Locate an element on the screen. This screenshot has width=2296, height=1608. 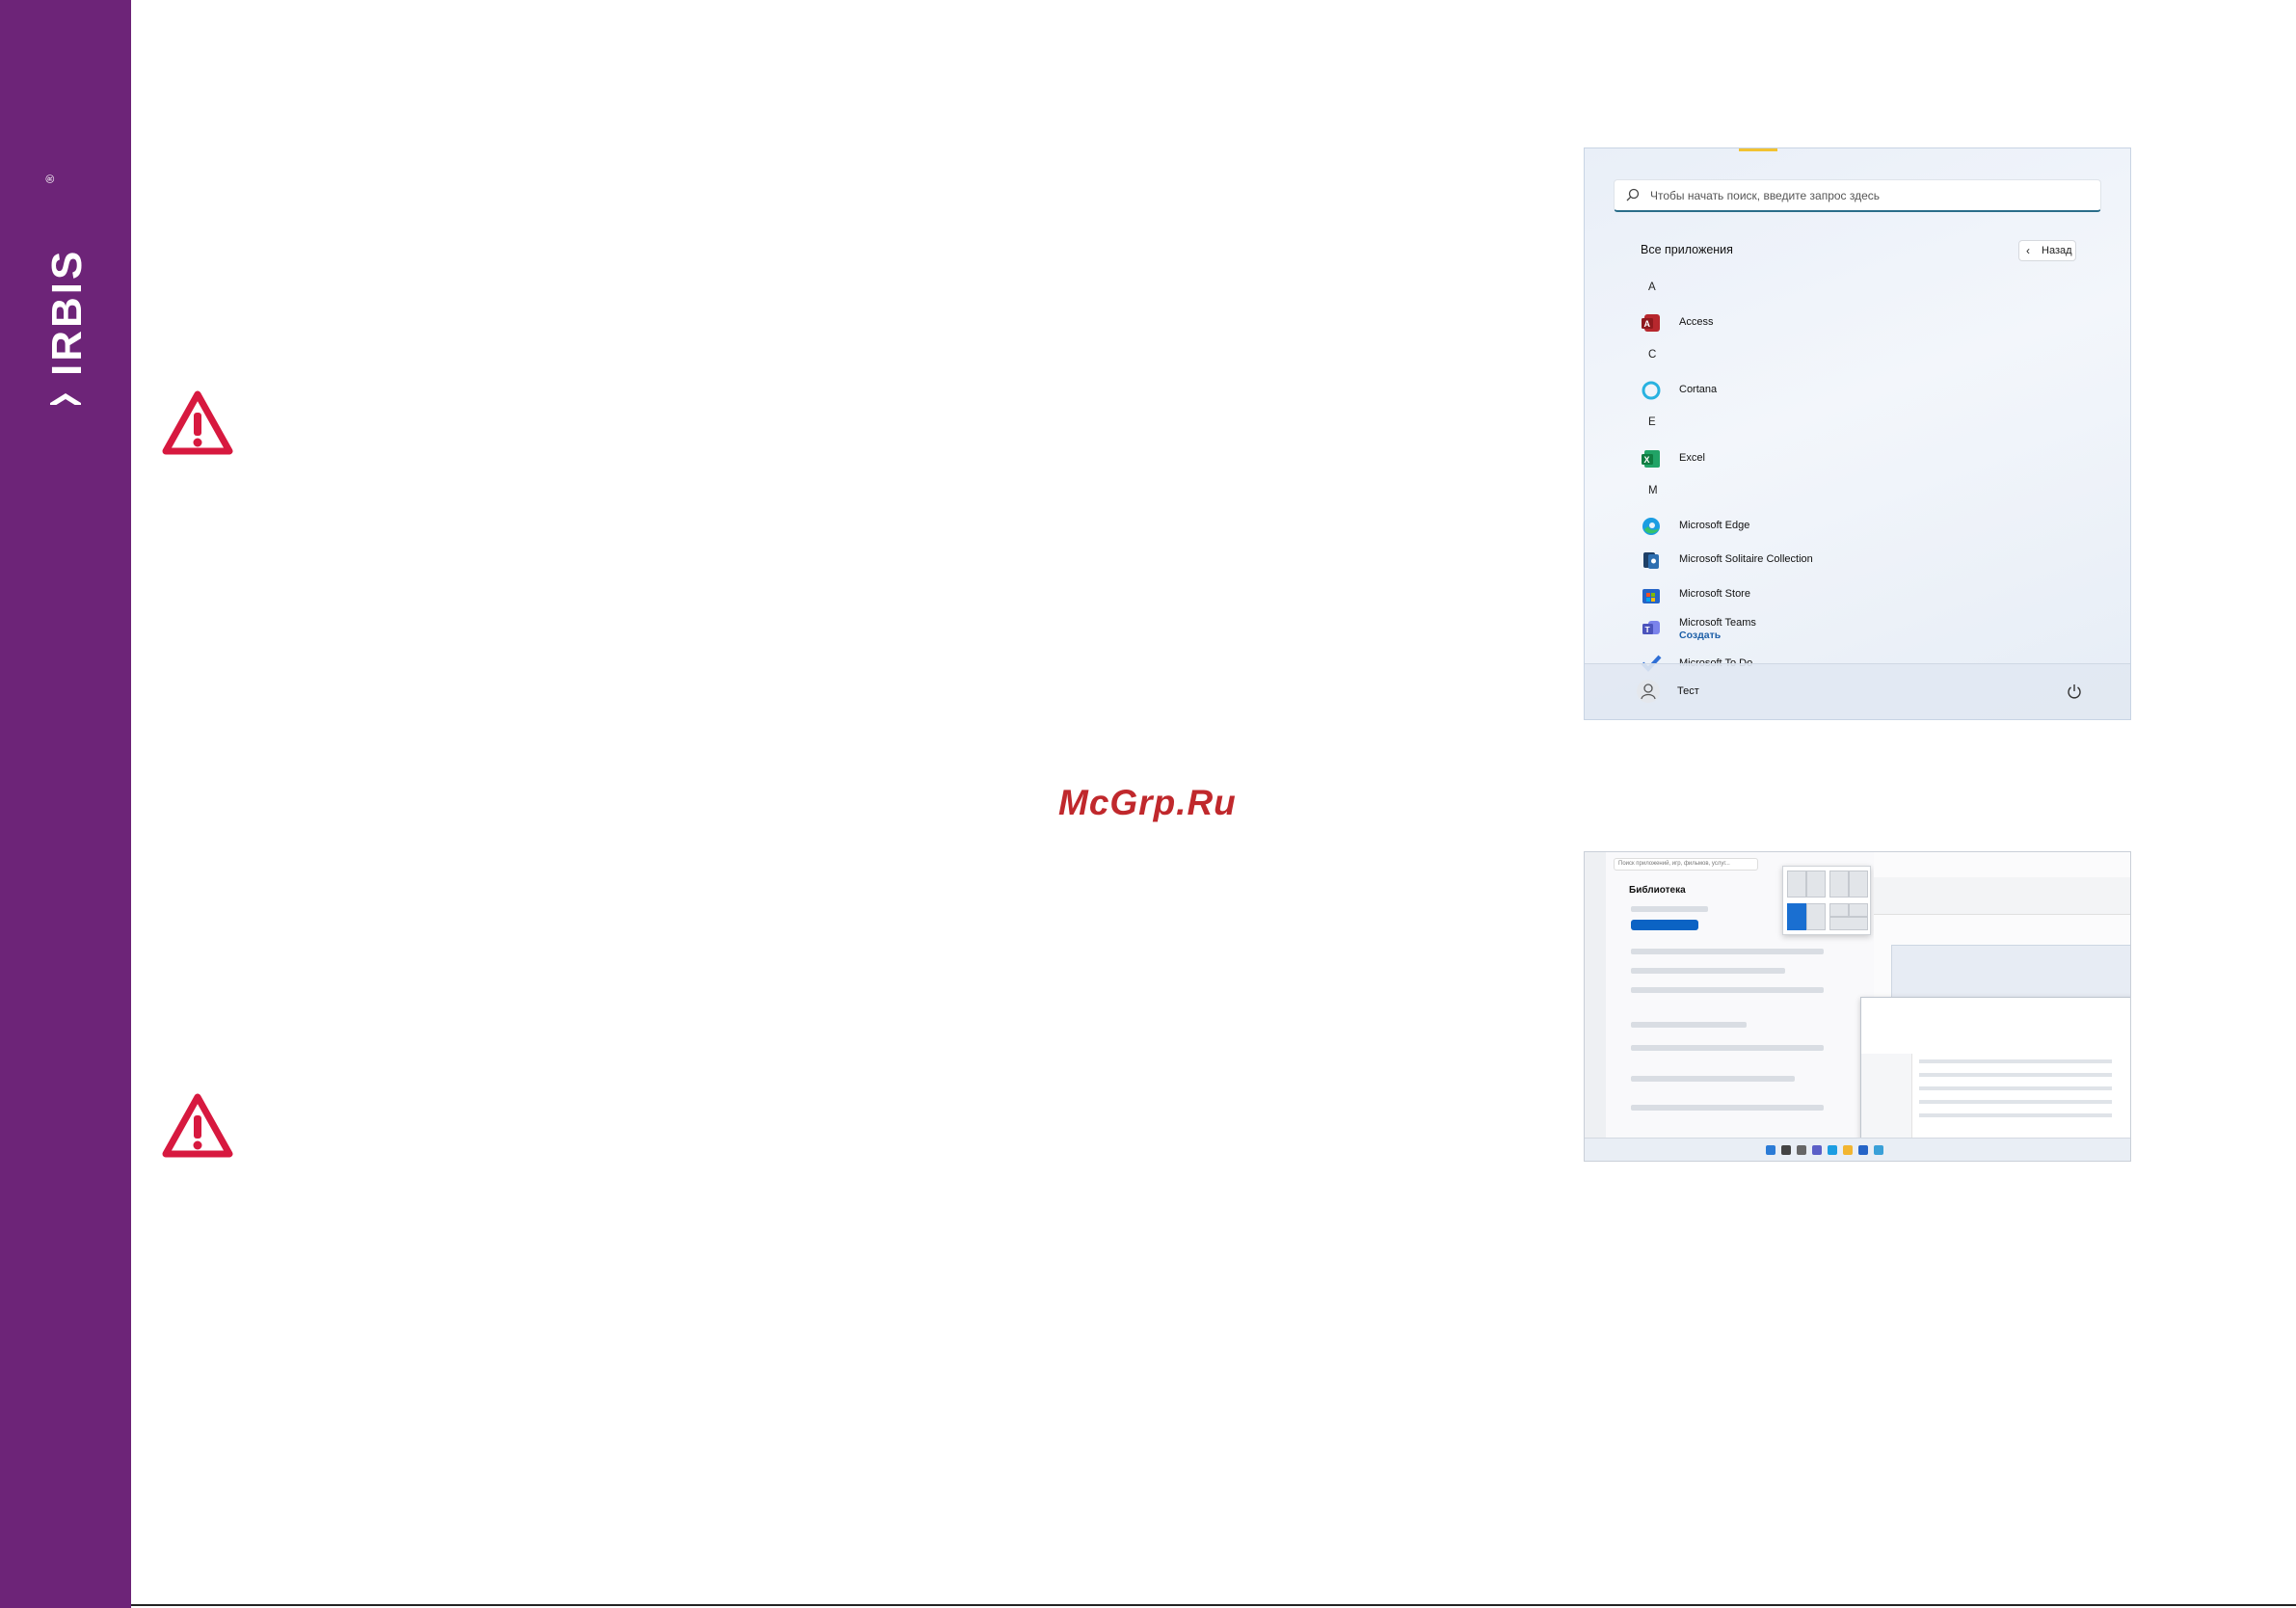
text-line is located at coordinates (1669, 909).